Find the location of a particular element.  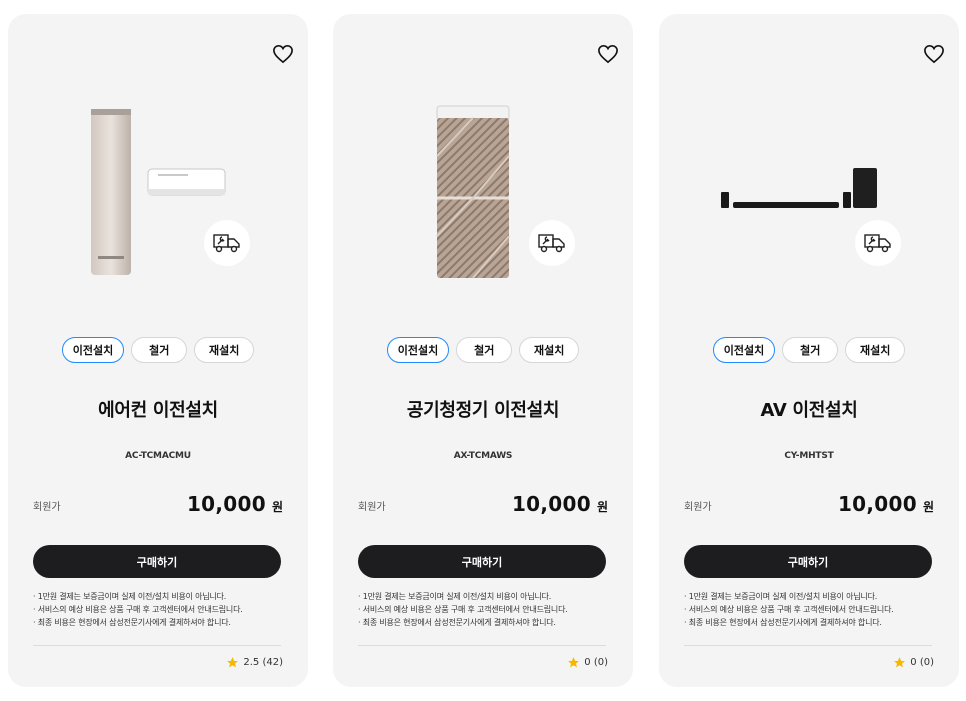

air-purifier-image is located at coordinates (473, 192).